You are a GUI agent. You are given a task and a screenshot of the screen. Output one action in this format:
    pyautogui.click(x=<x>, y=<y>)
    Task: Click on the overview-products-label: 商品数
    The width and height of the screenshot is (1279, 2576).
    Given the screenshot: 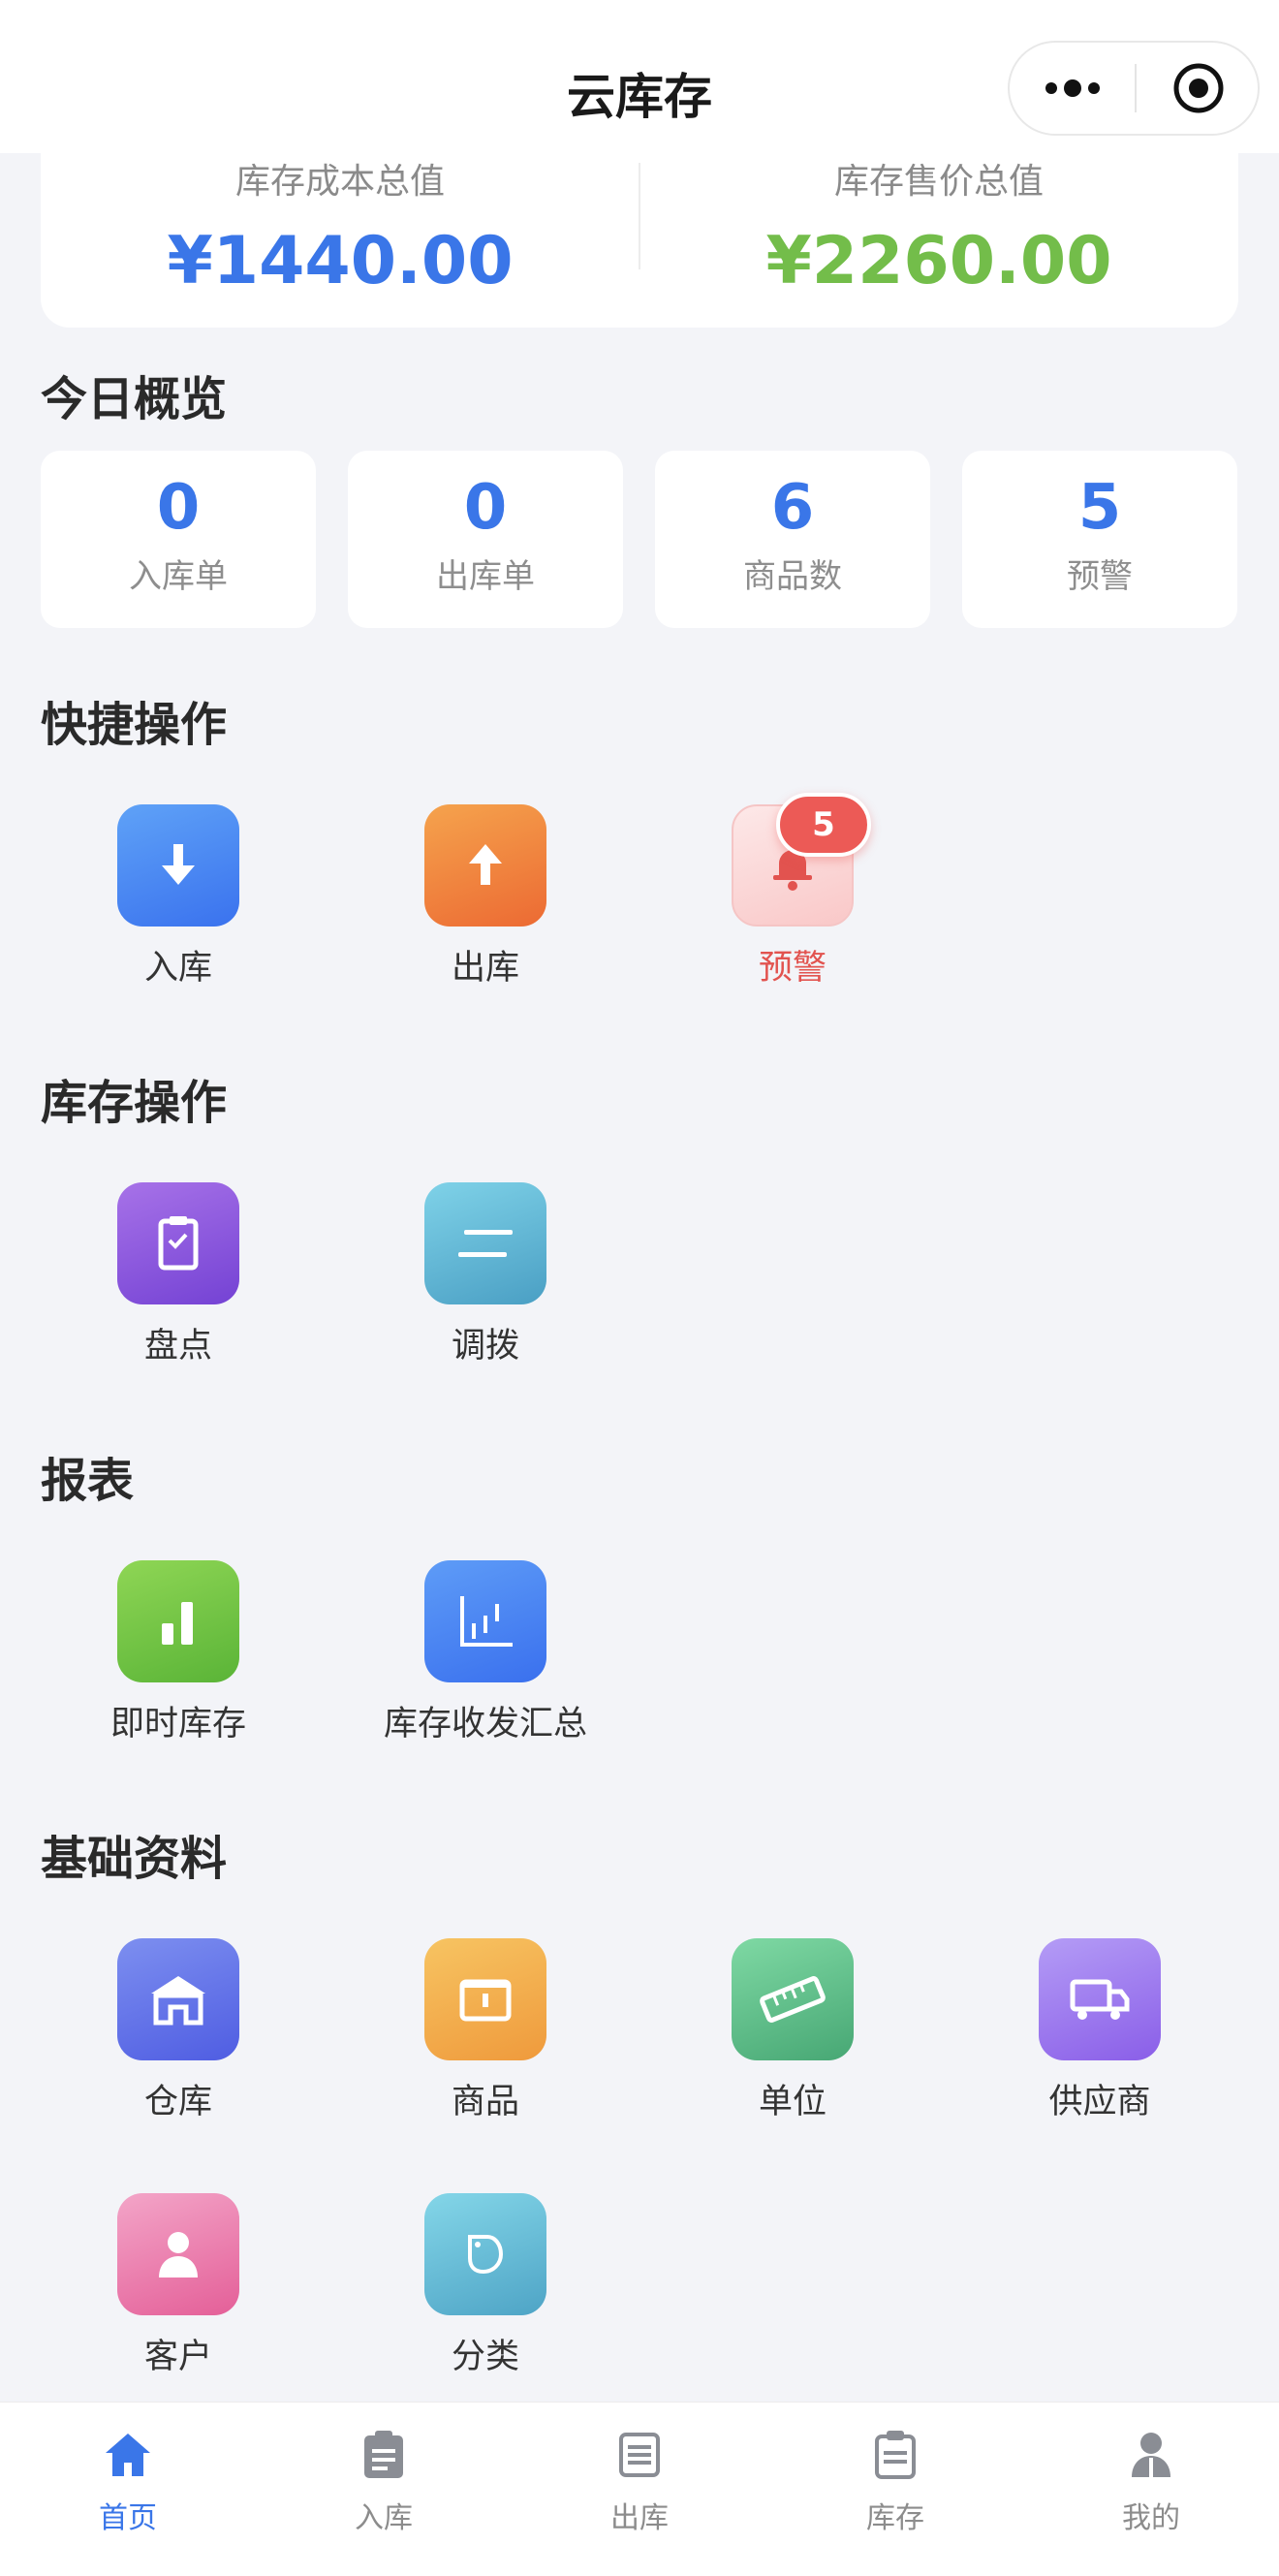 What is the action you would take?
    pyautogui.click(x=792, y=577)
    